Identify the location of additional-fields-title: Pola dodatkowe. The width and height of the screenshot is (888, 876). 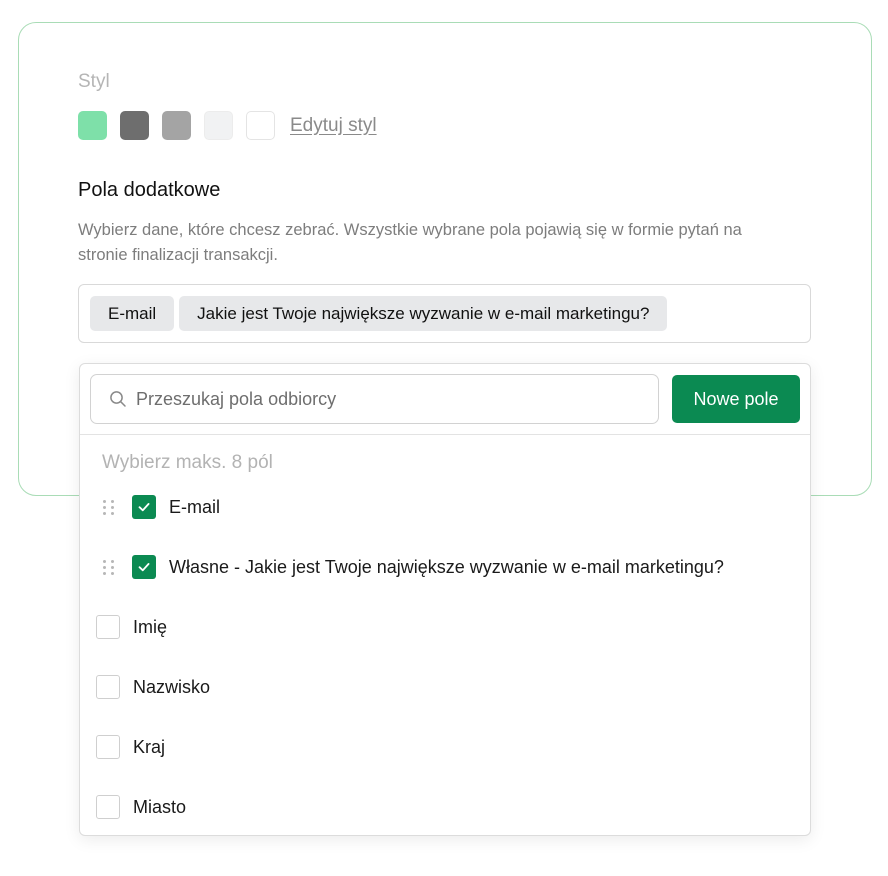
(149, 190).